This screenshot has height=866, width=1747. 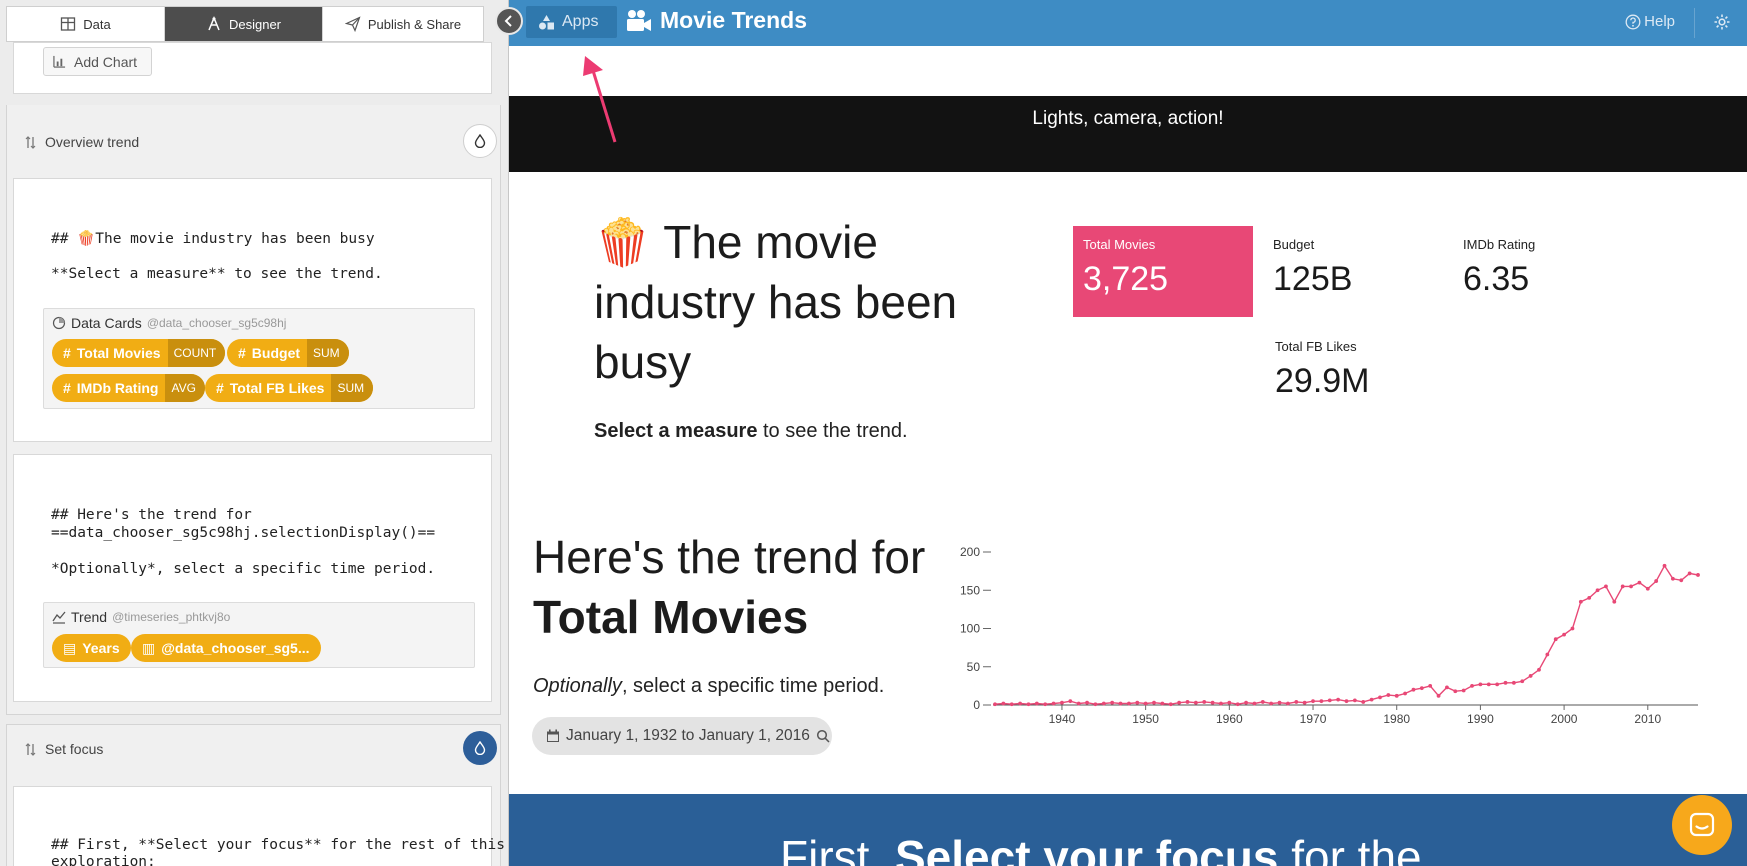 What do you see at coordinates (1163, 271) in the screenshot?
I see `metric-card-total-movies: Total Movies 3,725` at bounding box center [1163, 271].